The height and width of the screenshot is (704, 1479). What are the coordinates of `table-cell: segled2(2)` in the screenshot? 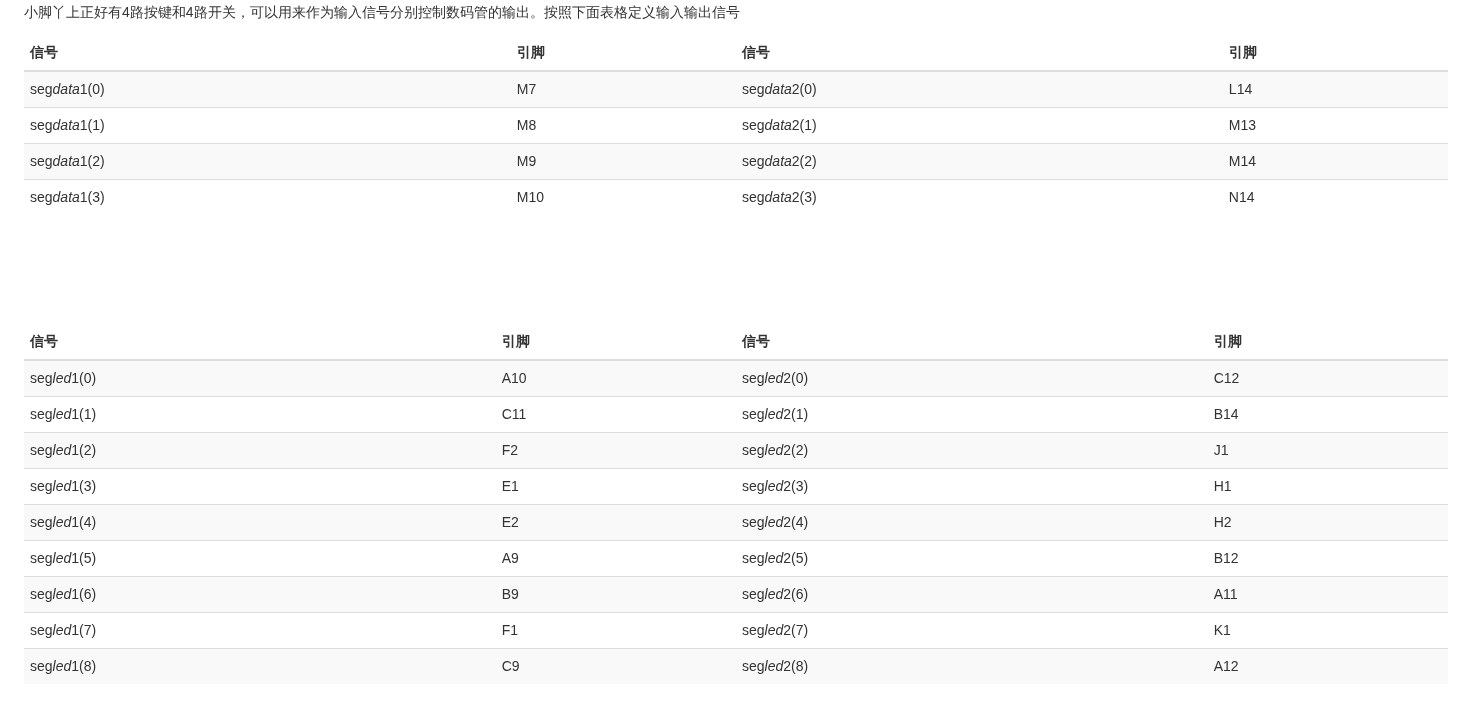 It's located at (972, 450).